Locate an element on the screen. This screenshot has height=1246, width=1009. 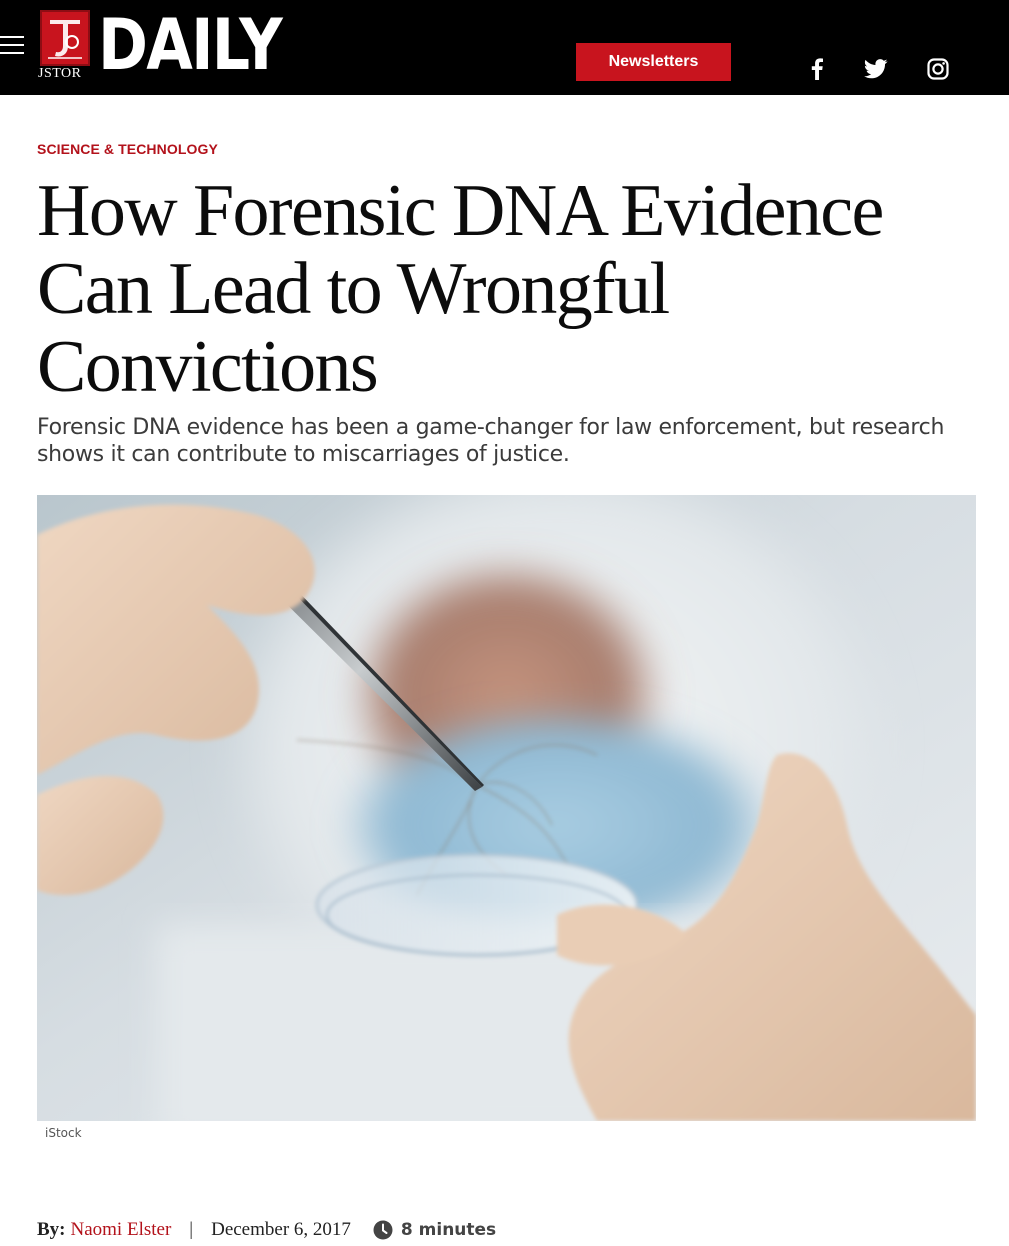
clock-icon is located at coordinates (383, 1230).